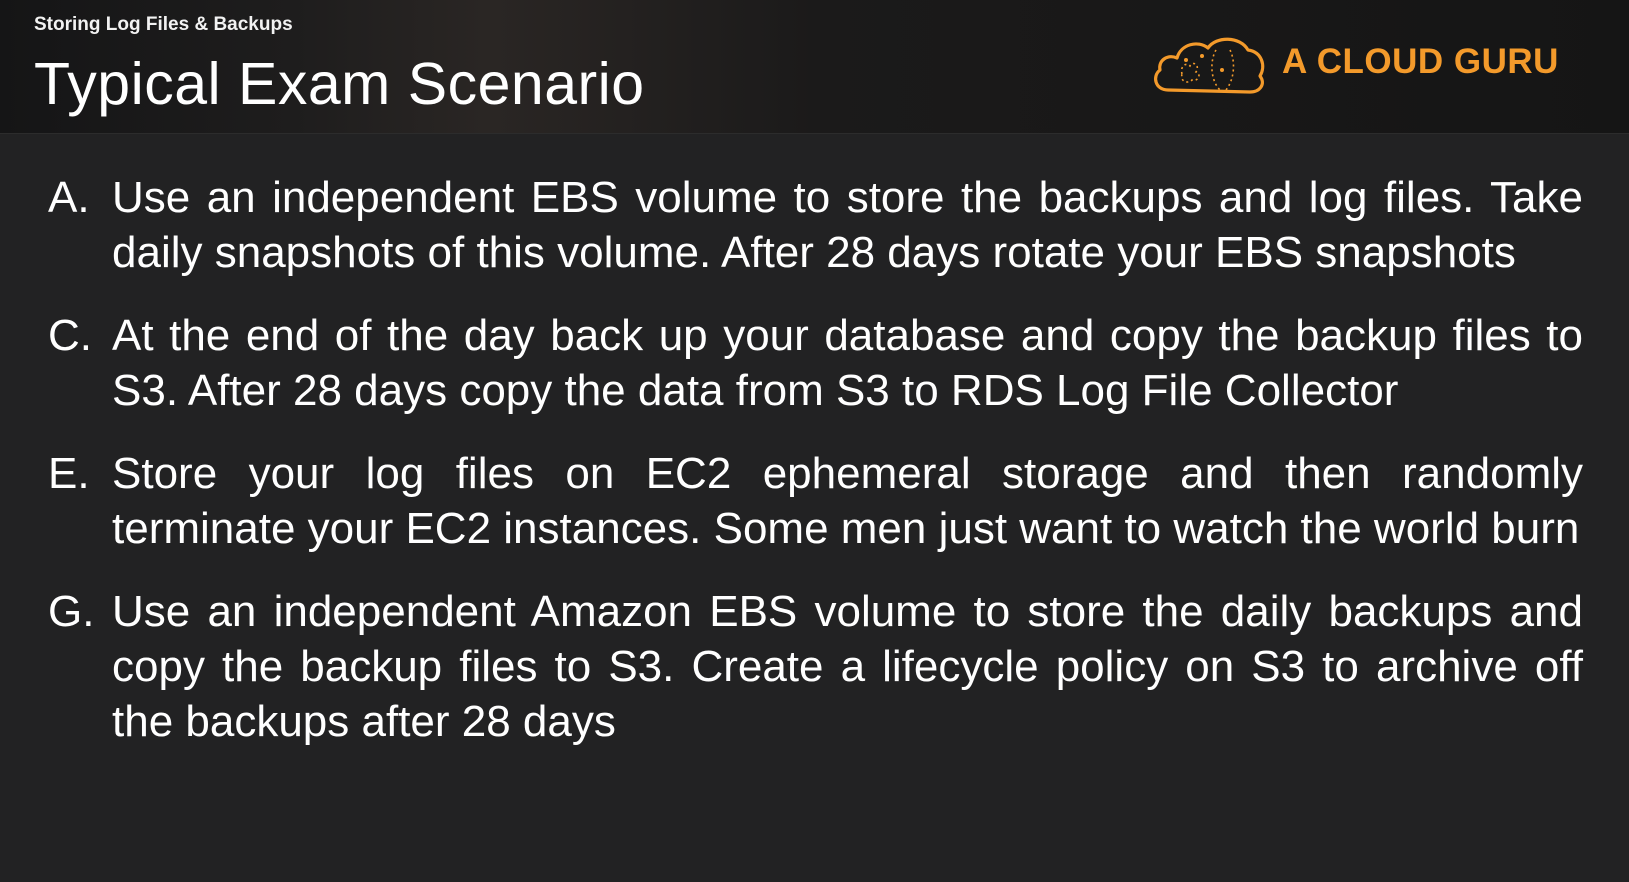 This screenshot has height=882, width=1629. Describe the element at coordinates (69, 473) in the screenshot. I see `option-letter: E.` at that location.